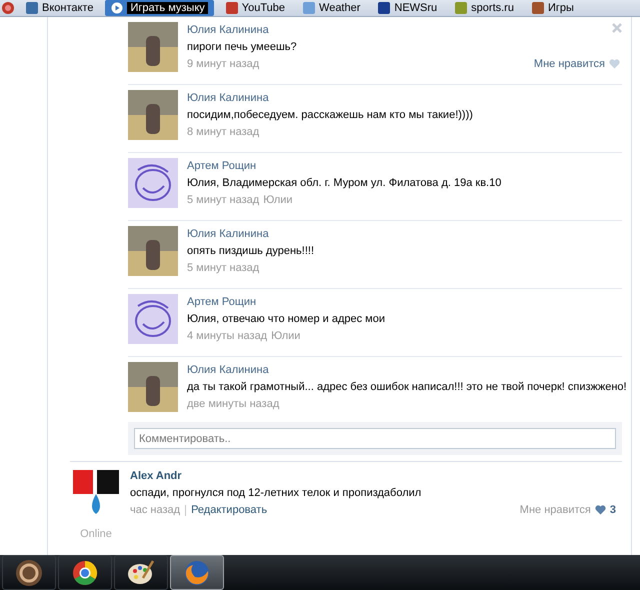 This screenshot has width=640, height=590. Describe the element at coordinates (344, 183) in the screenshot. I see `comment-text: Юлия, Владимерская обл. г. Муром ул. Филатова д. 19а кв.10` at that location.